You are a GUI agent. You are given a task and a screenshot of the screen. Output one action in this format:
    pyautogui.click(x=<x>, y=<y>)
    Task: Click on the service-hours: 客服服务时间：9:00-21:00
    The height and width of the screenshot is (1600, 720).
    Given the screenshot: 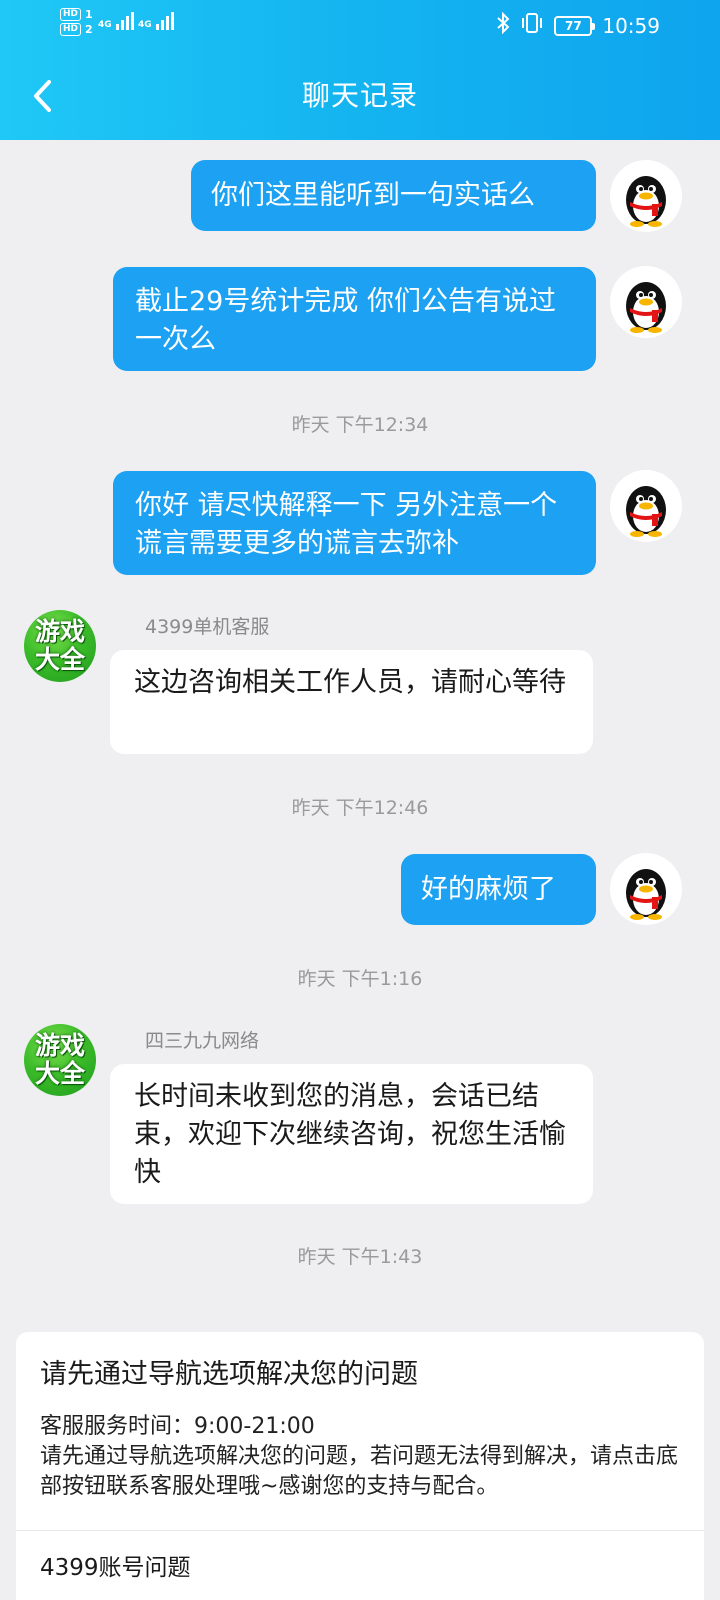 What is the action you would take?
    pyautogui.click(x=177, y=1426)
    